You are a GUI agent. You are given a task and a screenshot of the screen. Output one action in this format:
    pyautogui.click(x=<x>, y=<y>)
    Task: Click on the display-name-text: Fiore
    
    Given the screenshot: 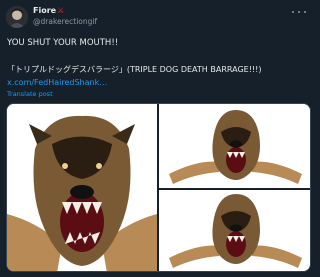 What is the action you would take?
    pyautogui.click(x=44, y=10)
    